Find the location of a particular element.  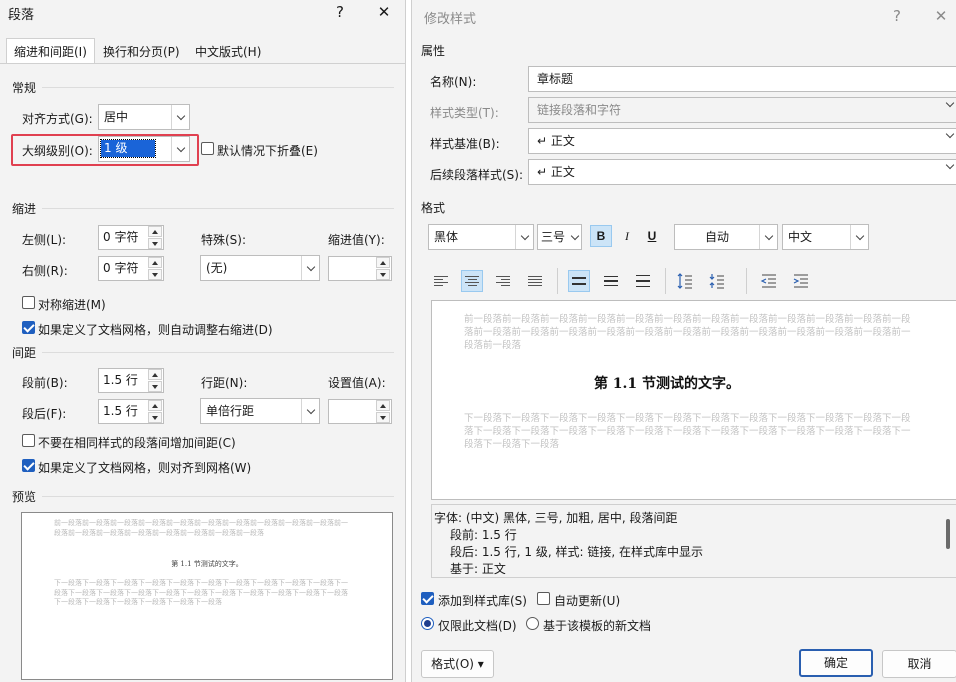

style-name-input: 章标题 is located at coordinates (742, 79).